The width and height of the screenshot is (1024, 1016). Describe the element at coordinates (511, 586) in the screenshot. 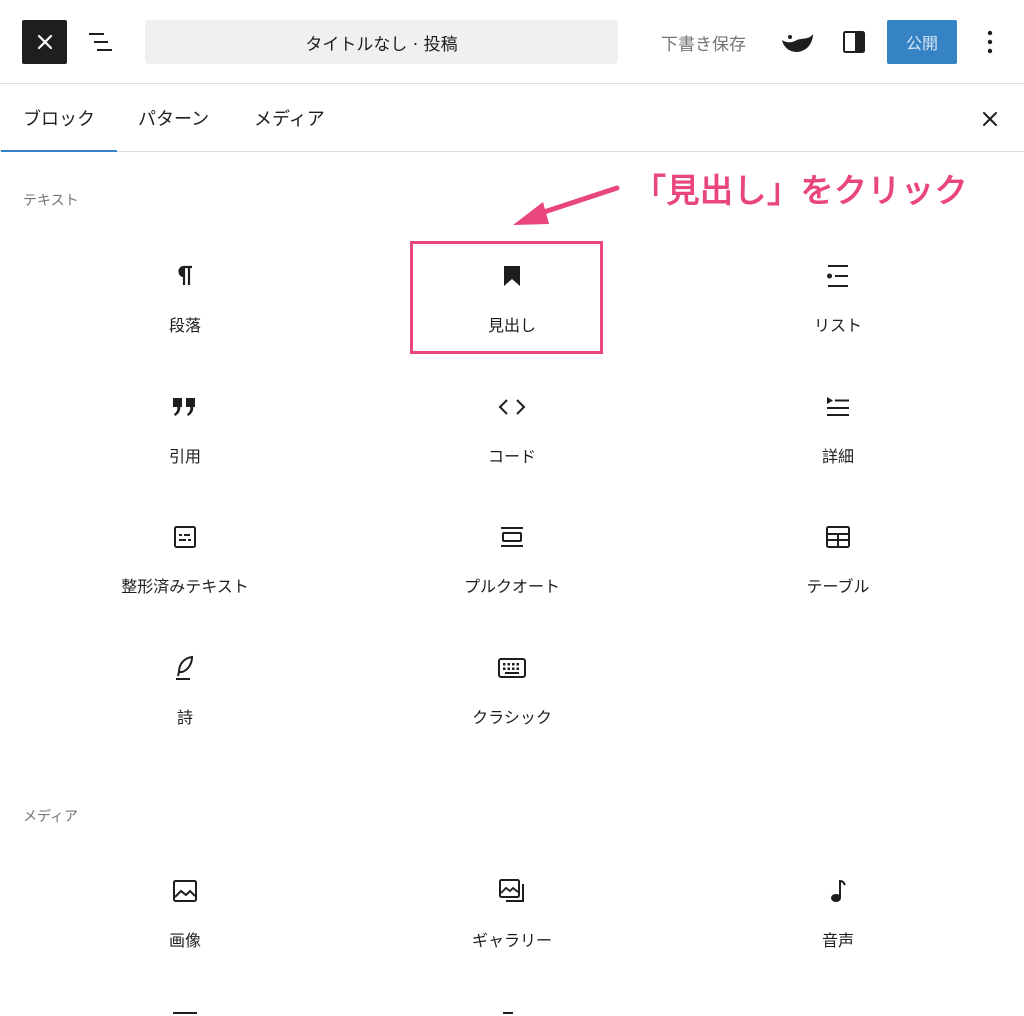

I see `block-label: プルクオート` at that location.